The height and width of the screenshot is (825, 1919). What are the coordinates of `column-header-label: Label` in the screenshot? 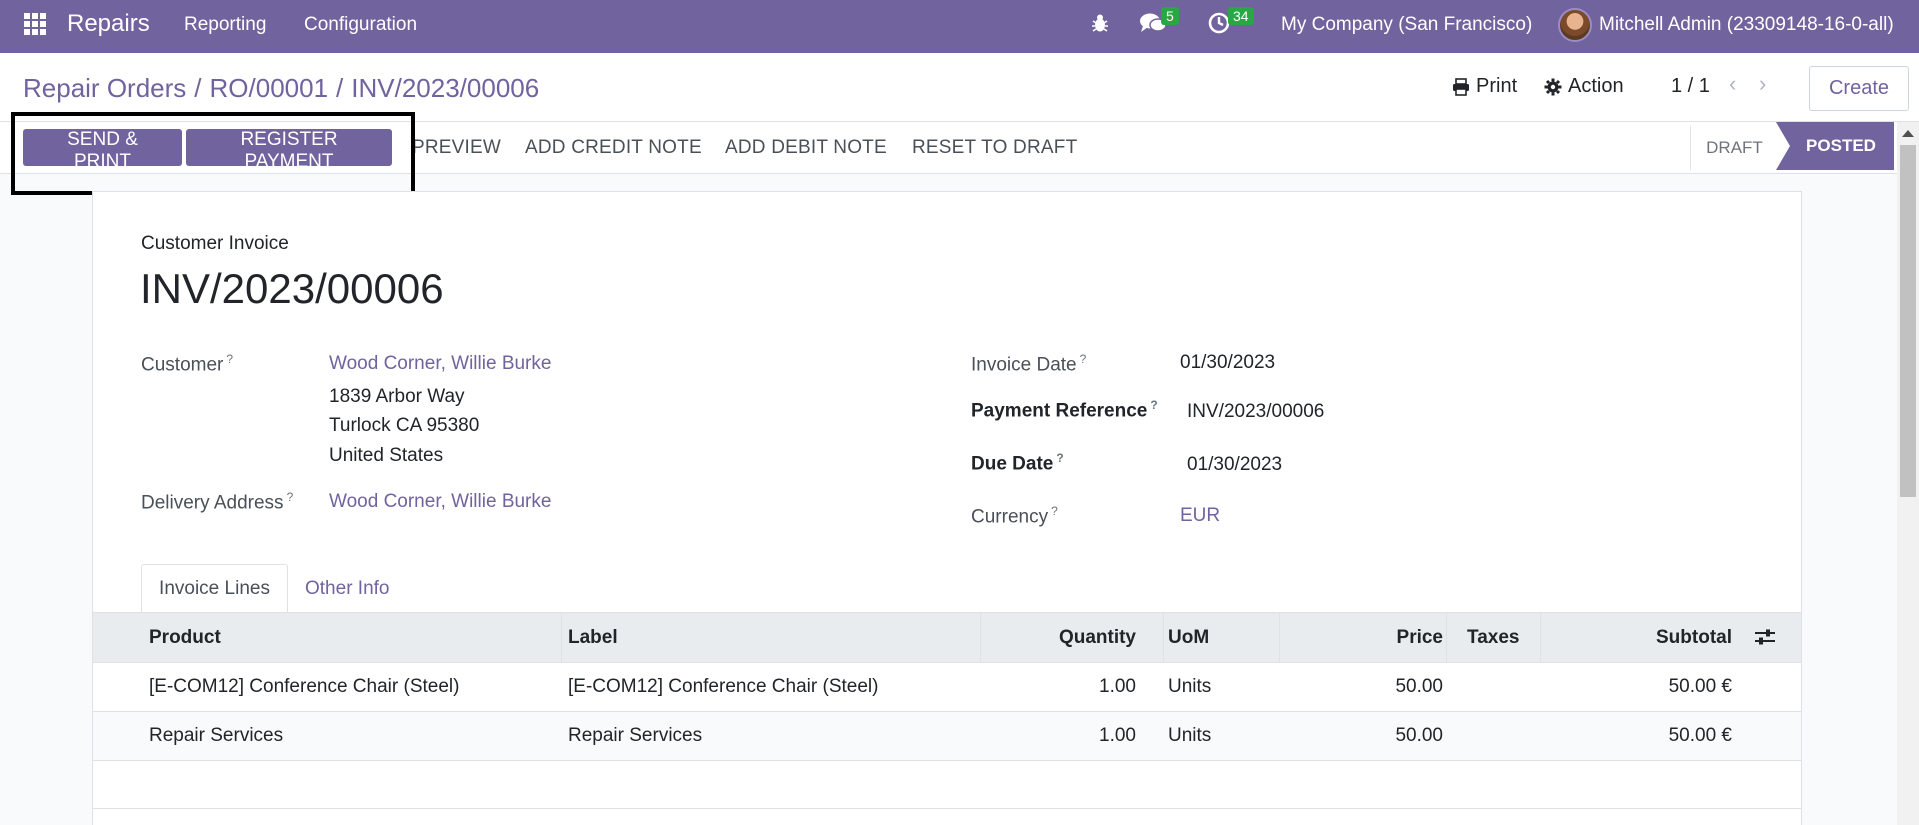 It's located at (593, 638).